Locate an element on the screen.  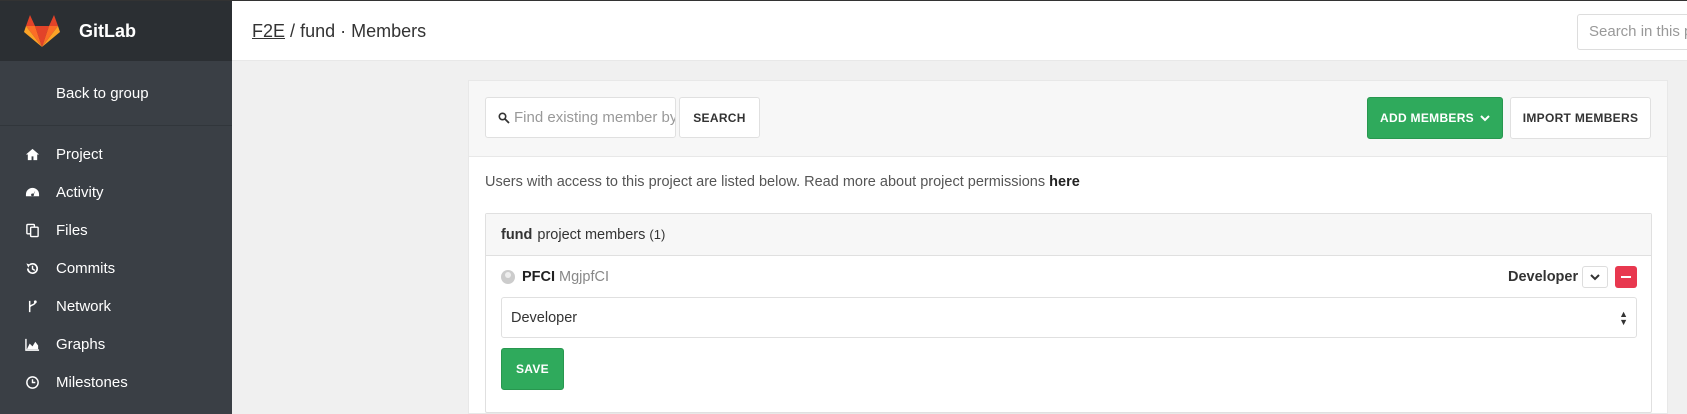
role-select-value: Developer is located at coordinates (544, 317).